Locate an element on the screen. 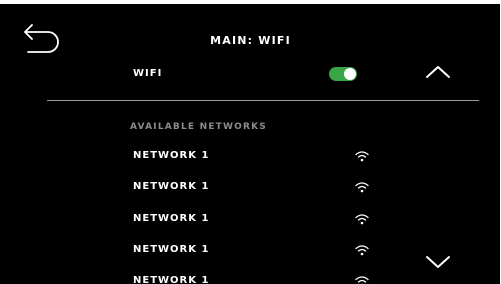 The height and width of the screenshot is (284, 501). scroll-down-button is located at coordinates (438, 262).